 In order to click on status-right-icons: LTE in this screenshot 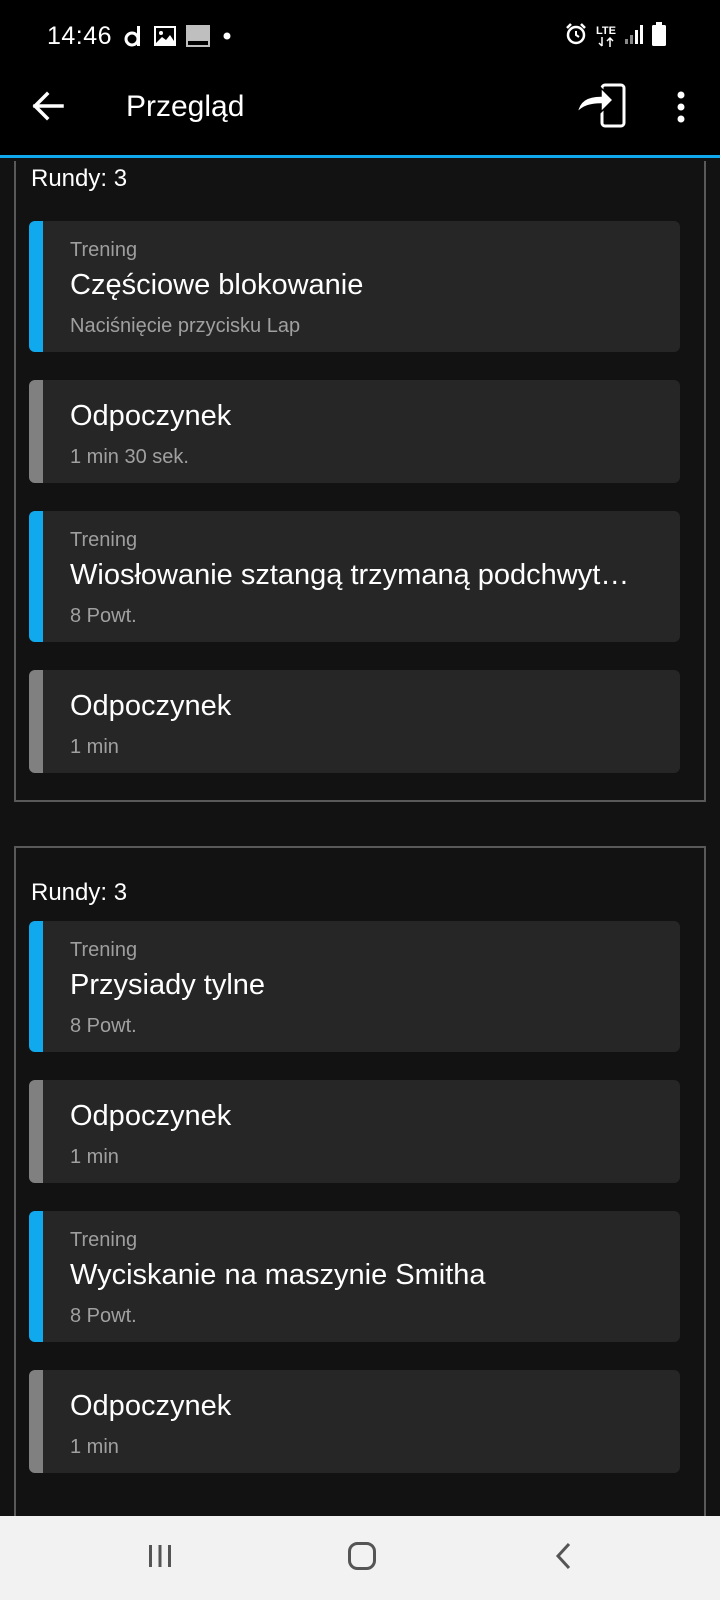, I will do `click(615, 36)`.